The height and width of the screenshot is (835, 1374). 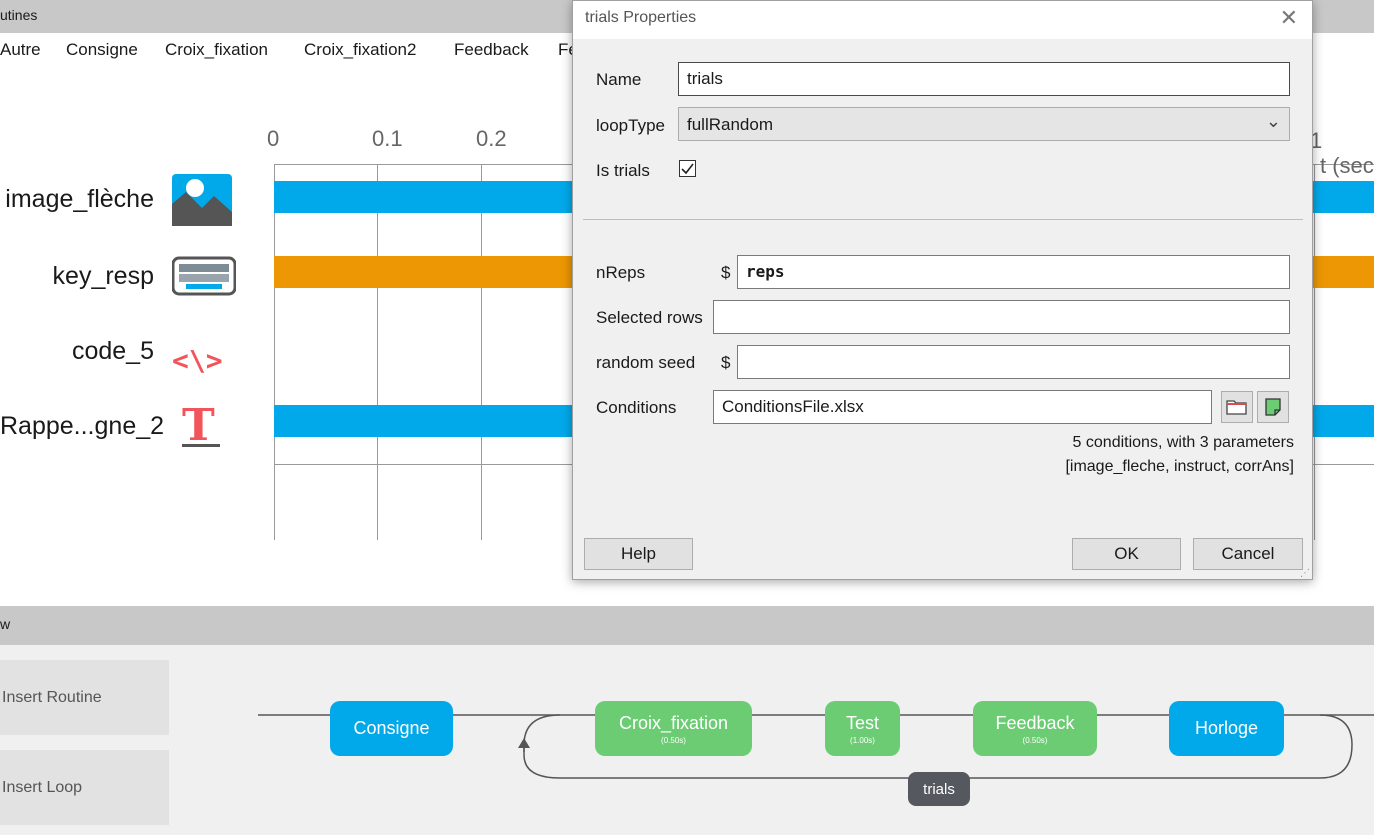 I want to click on tab-consigne: Consigne, so click(x=102, y=50).